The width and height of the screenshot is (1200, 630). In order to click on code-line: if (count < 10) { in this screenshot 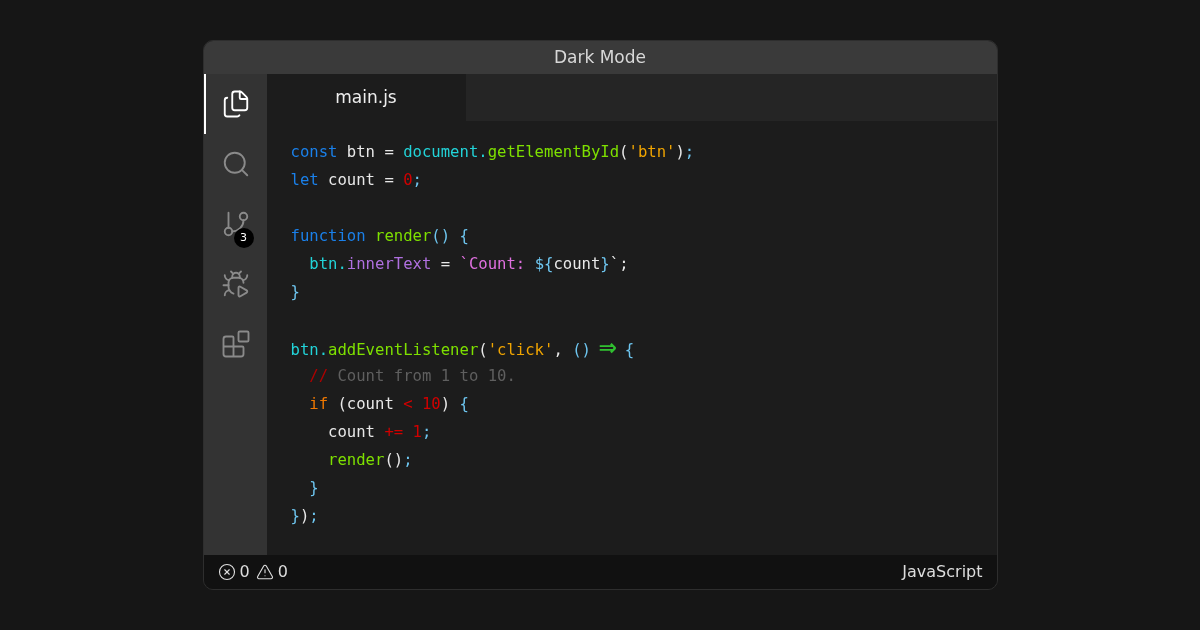, I will do `click(388, 404)`.